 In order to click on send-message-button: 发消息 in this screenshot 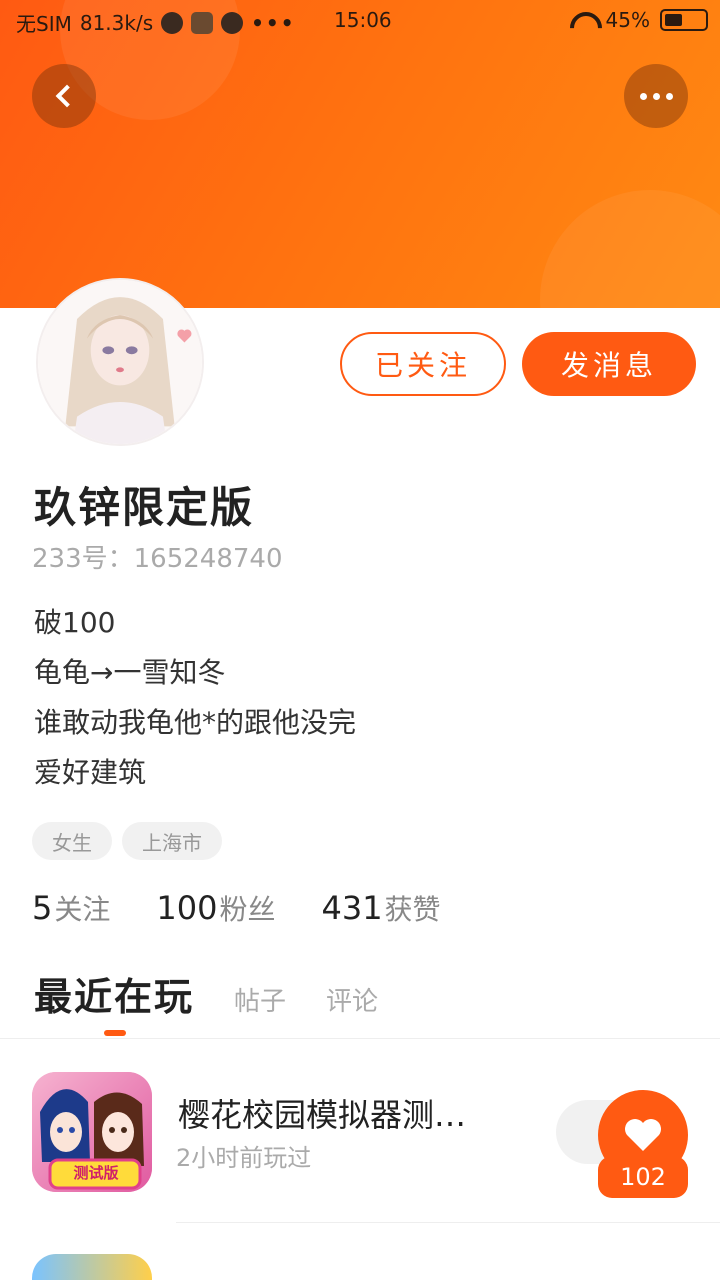, I will do `click(609, 364)`.